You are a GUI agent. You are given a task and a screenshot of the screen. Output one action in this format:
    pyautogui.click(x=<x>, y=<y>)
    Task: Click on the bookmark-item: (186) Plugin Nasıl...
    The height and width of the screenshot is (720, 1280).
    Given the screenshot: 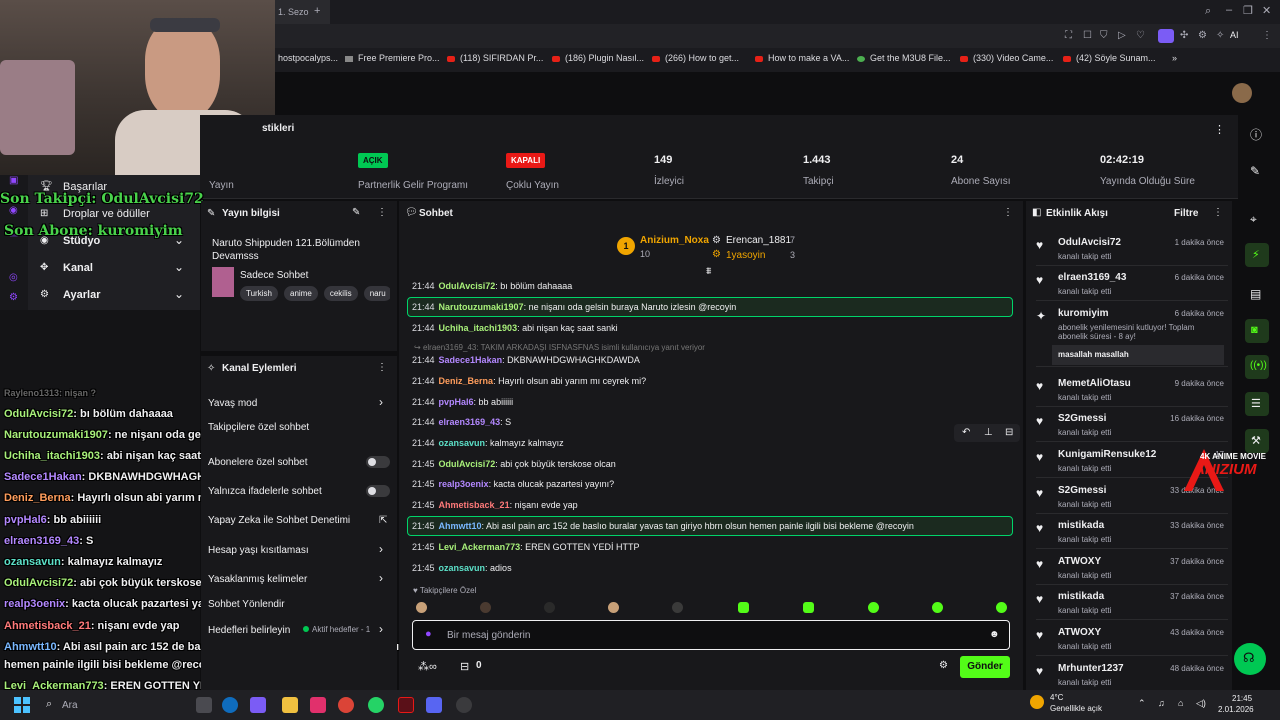 What is the action you would take?
    pyautogui.click(x=598, y=58)
    